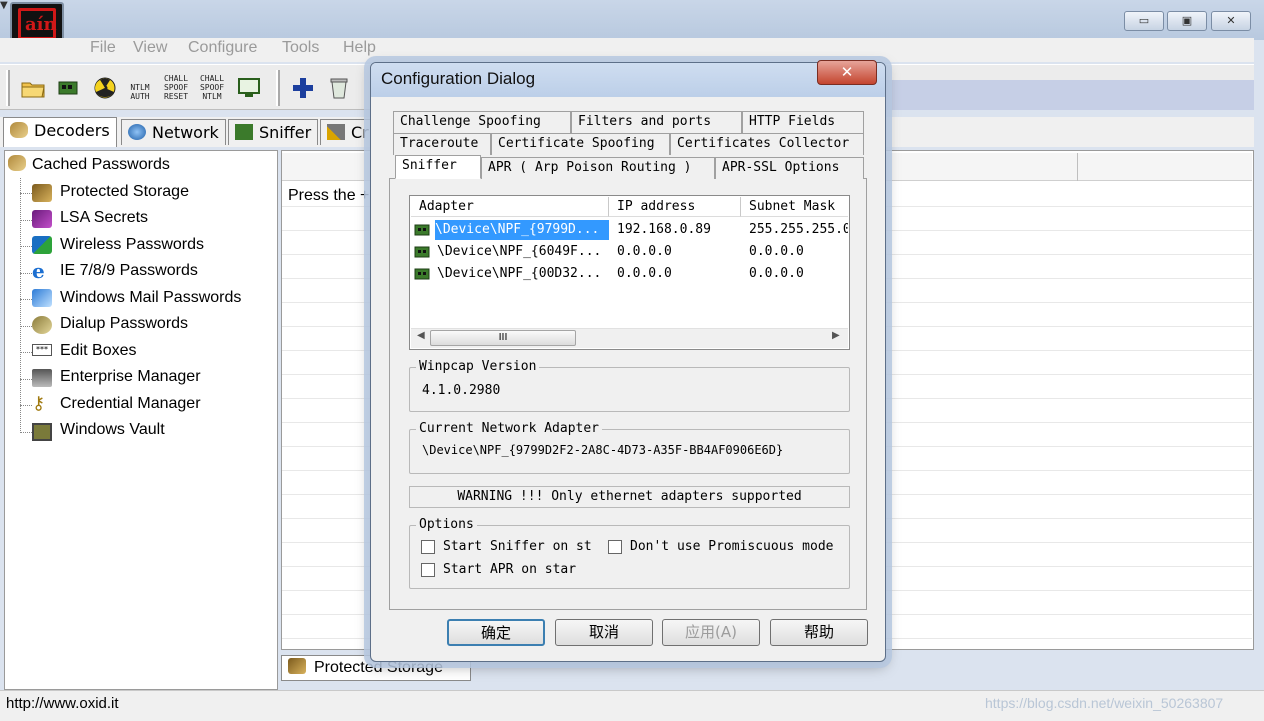 This screenshot has height=721, width=1264. Describe the element at coordinates (33, 88) in the screenshot. I see `open-folder-icon` at that location.